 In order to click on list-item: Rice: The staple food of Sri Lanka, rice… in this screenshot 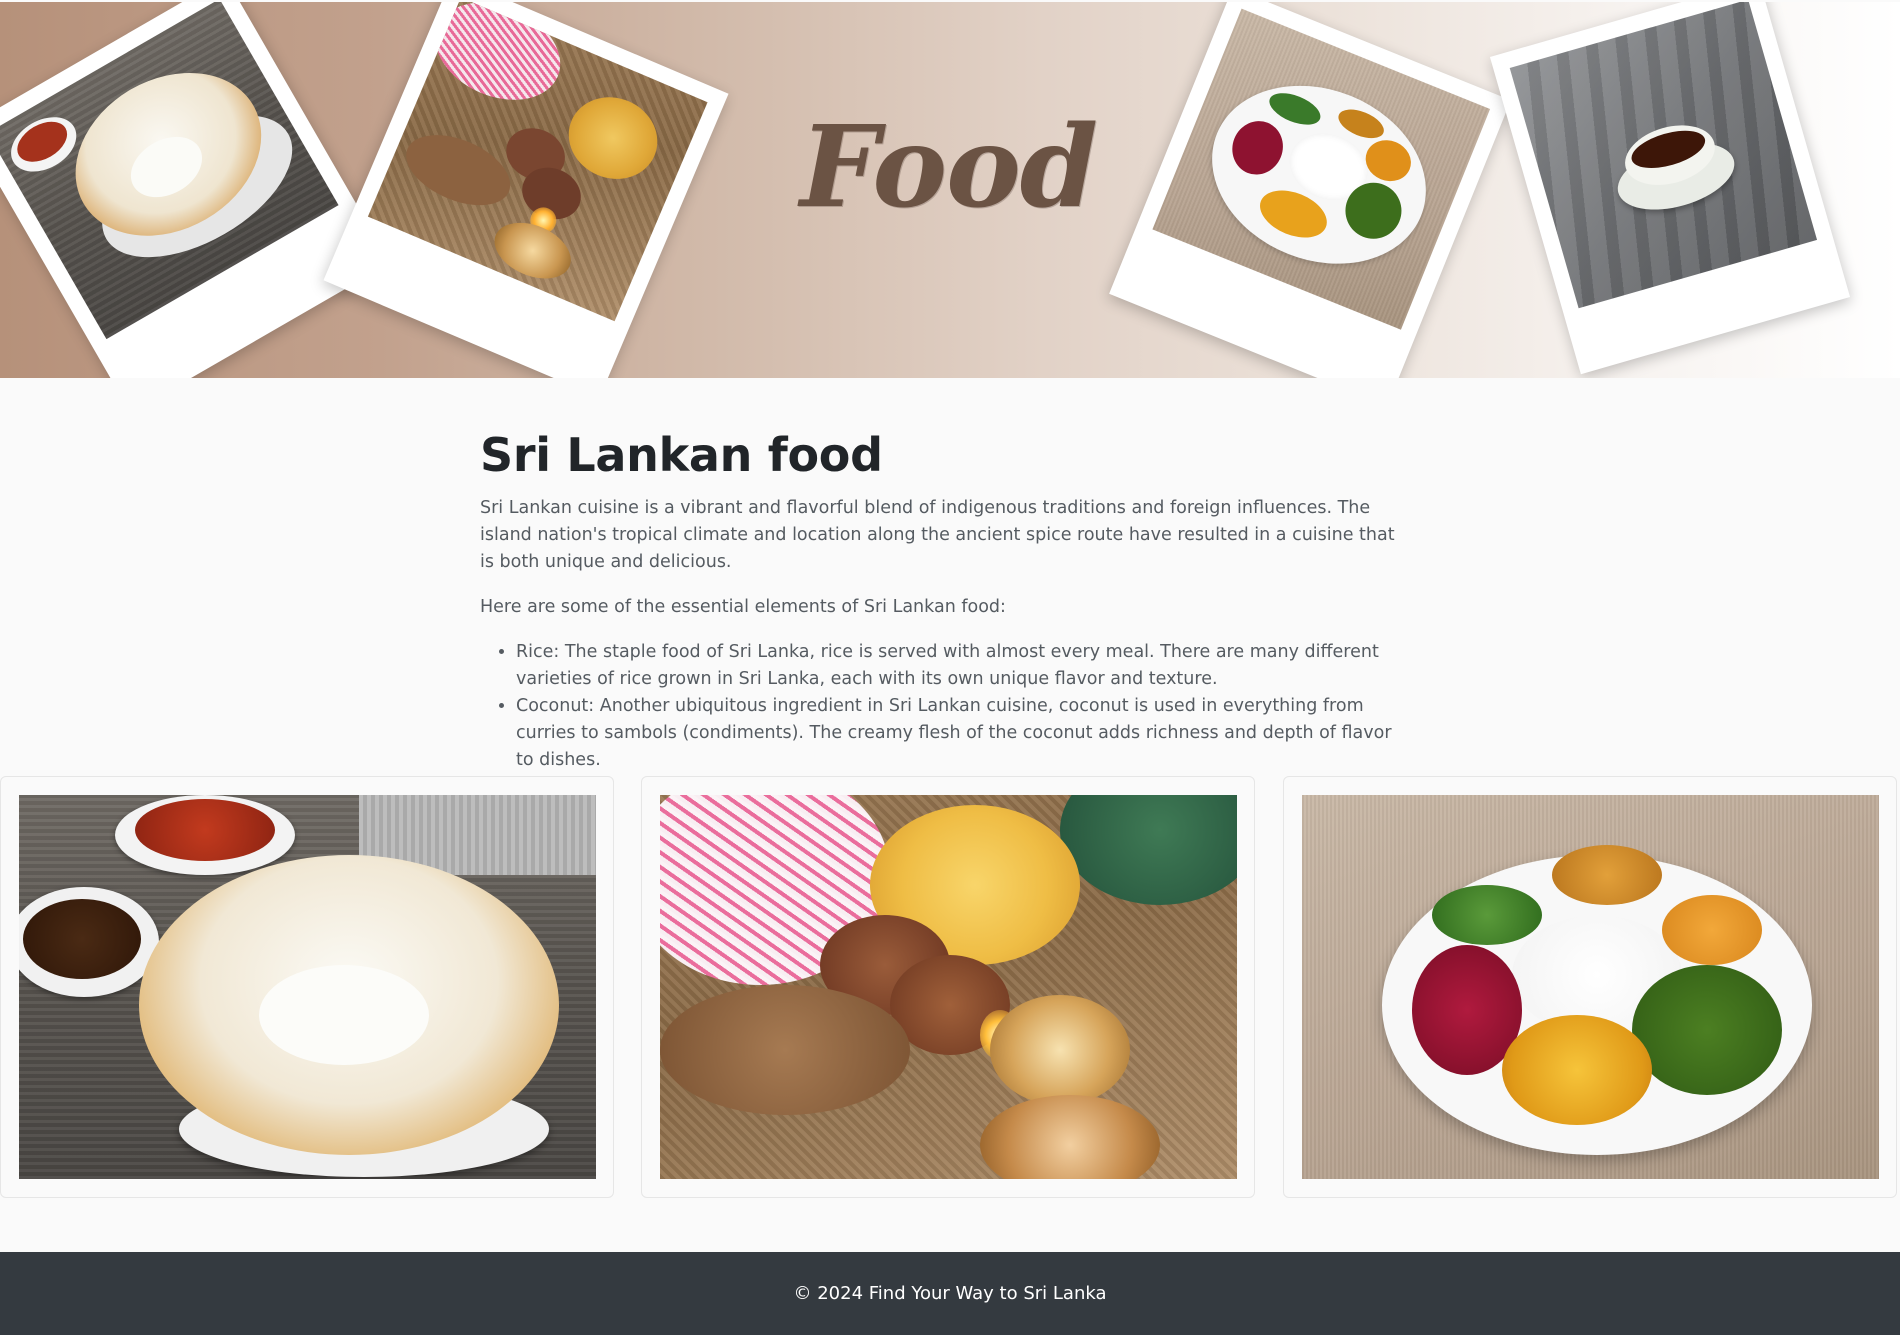, I will do `click(963, 666)`.